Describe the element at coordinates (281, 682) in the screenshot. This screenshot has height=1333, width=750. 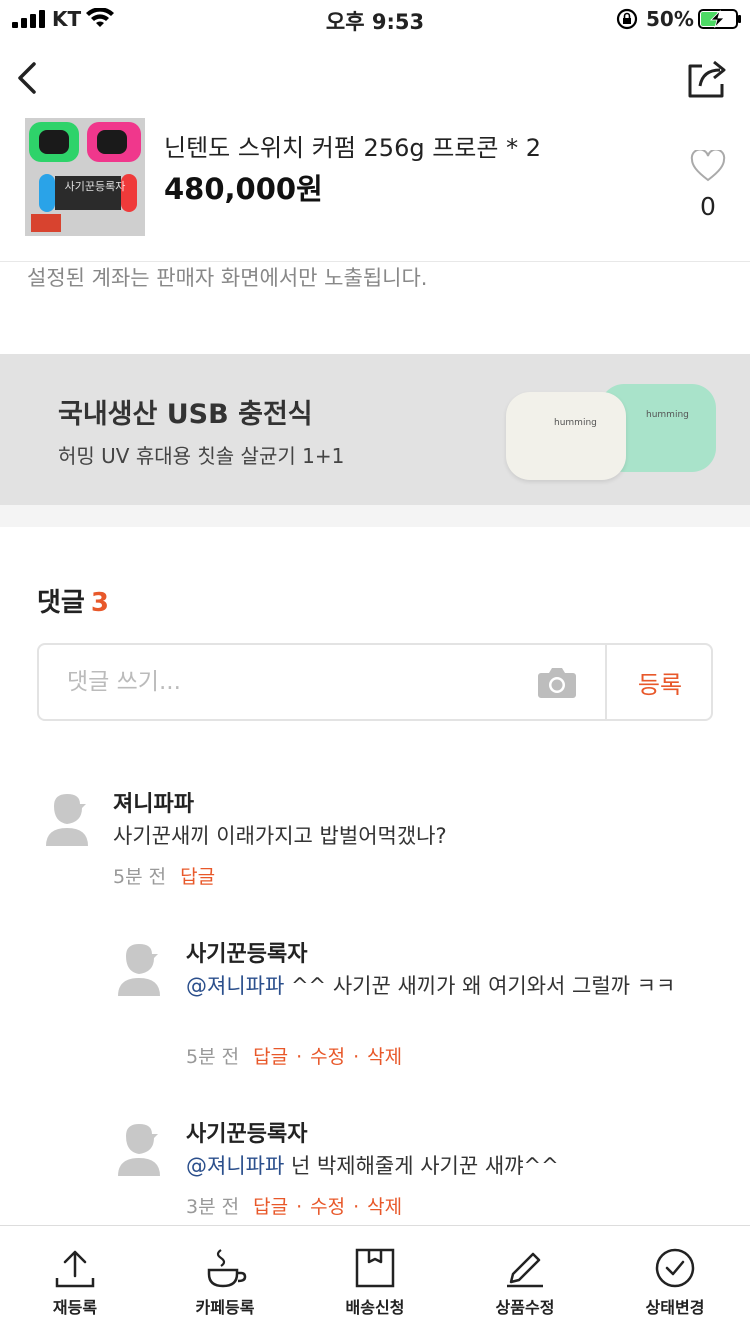
I see `comment-input` at that location.